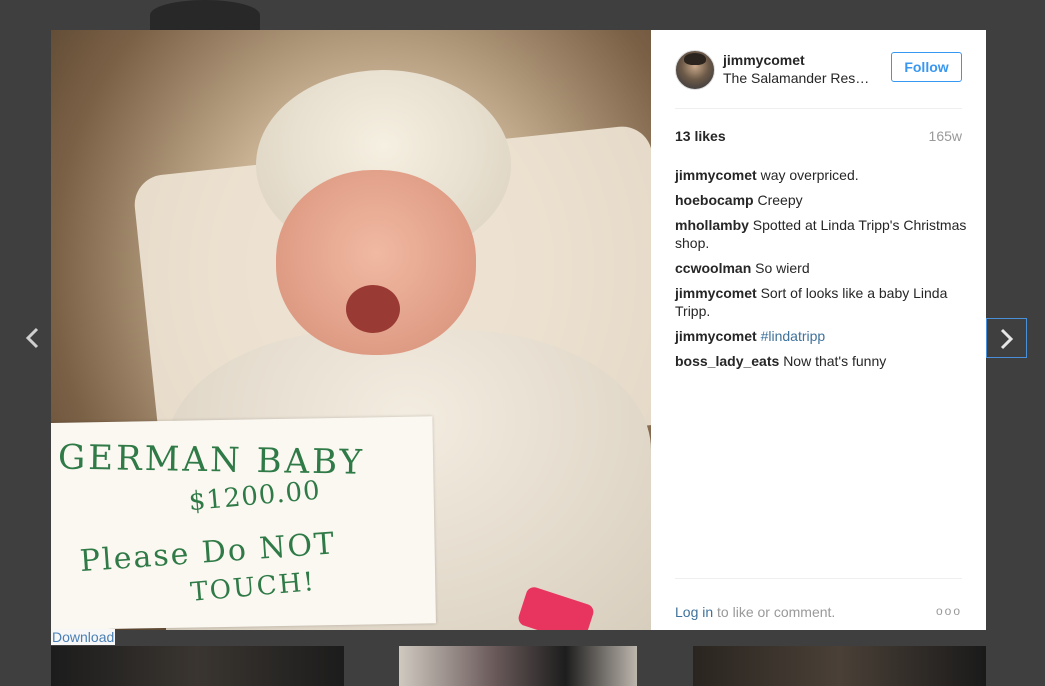  I want to click on sign-line-4: TOUCH!, so click(253, 587).